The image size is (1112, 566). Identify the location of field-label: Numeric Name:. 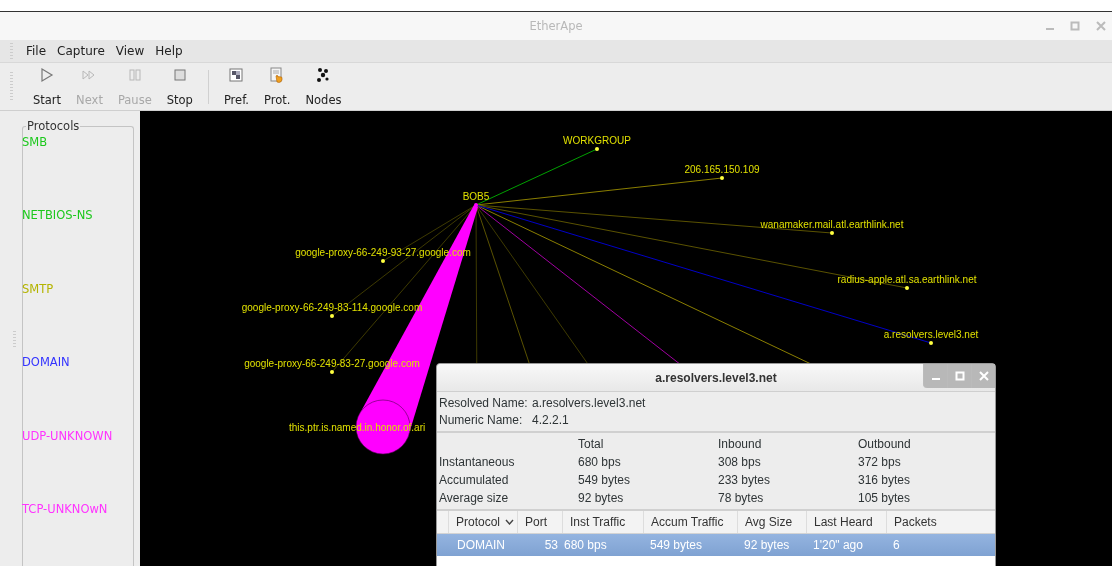
(481, 419).